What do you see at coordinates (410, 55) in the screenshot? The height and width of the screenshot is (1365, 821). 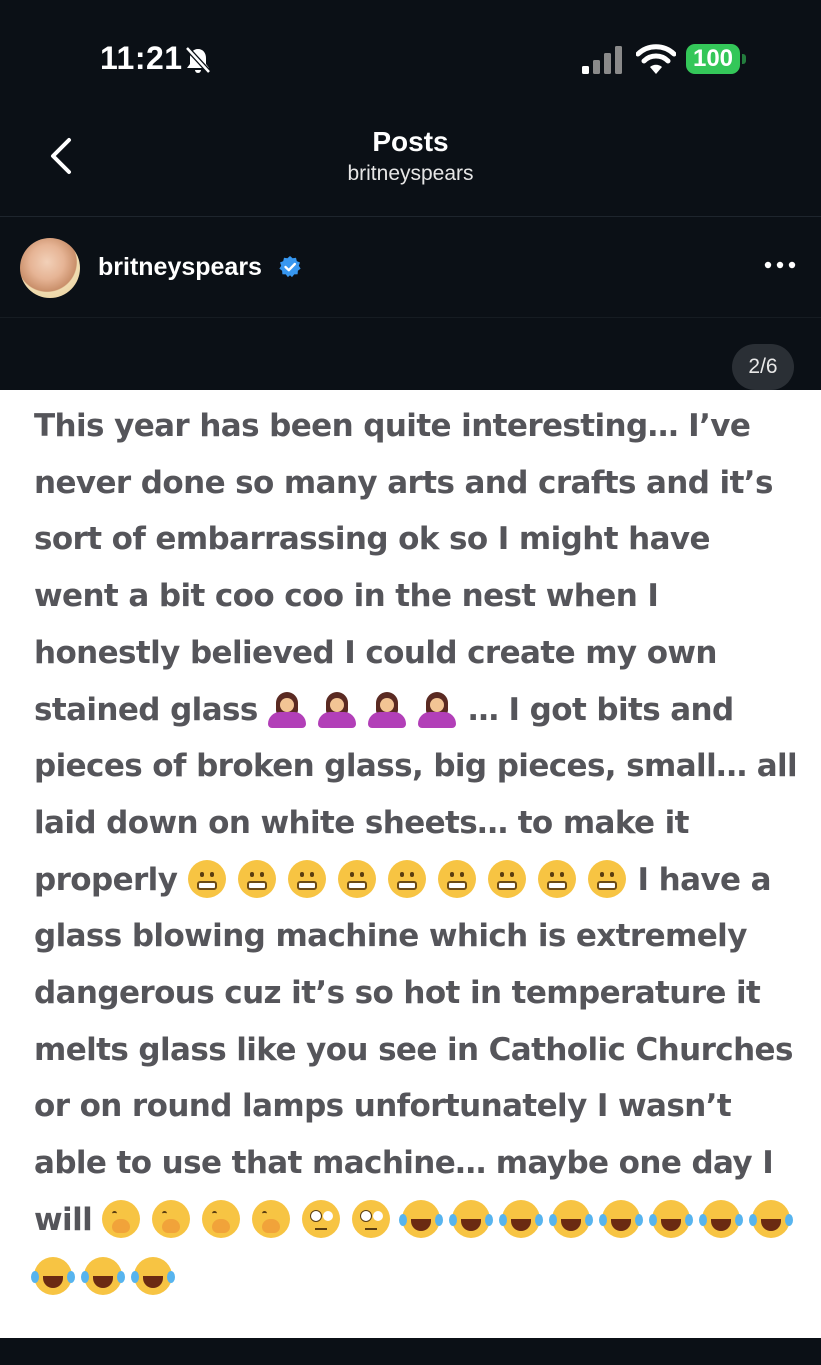 I see `status-bar: 11:21 100` at bounding box center [410, 55].